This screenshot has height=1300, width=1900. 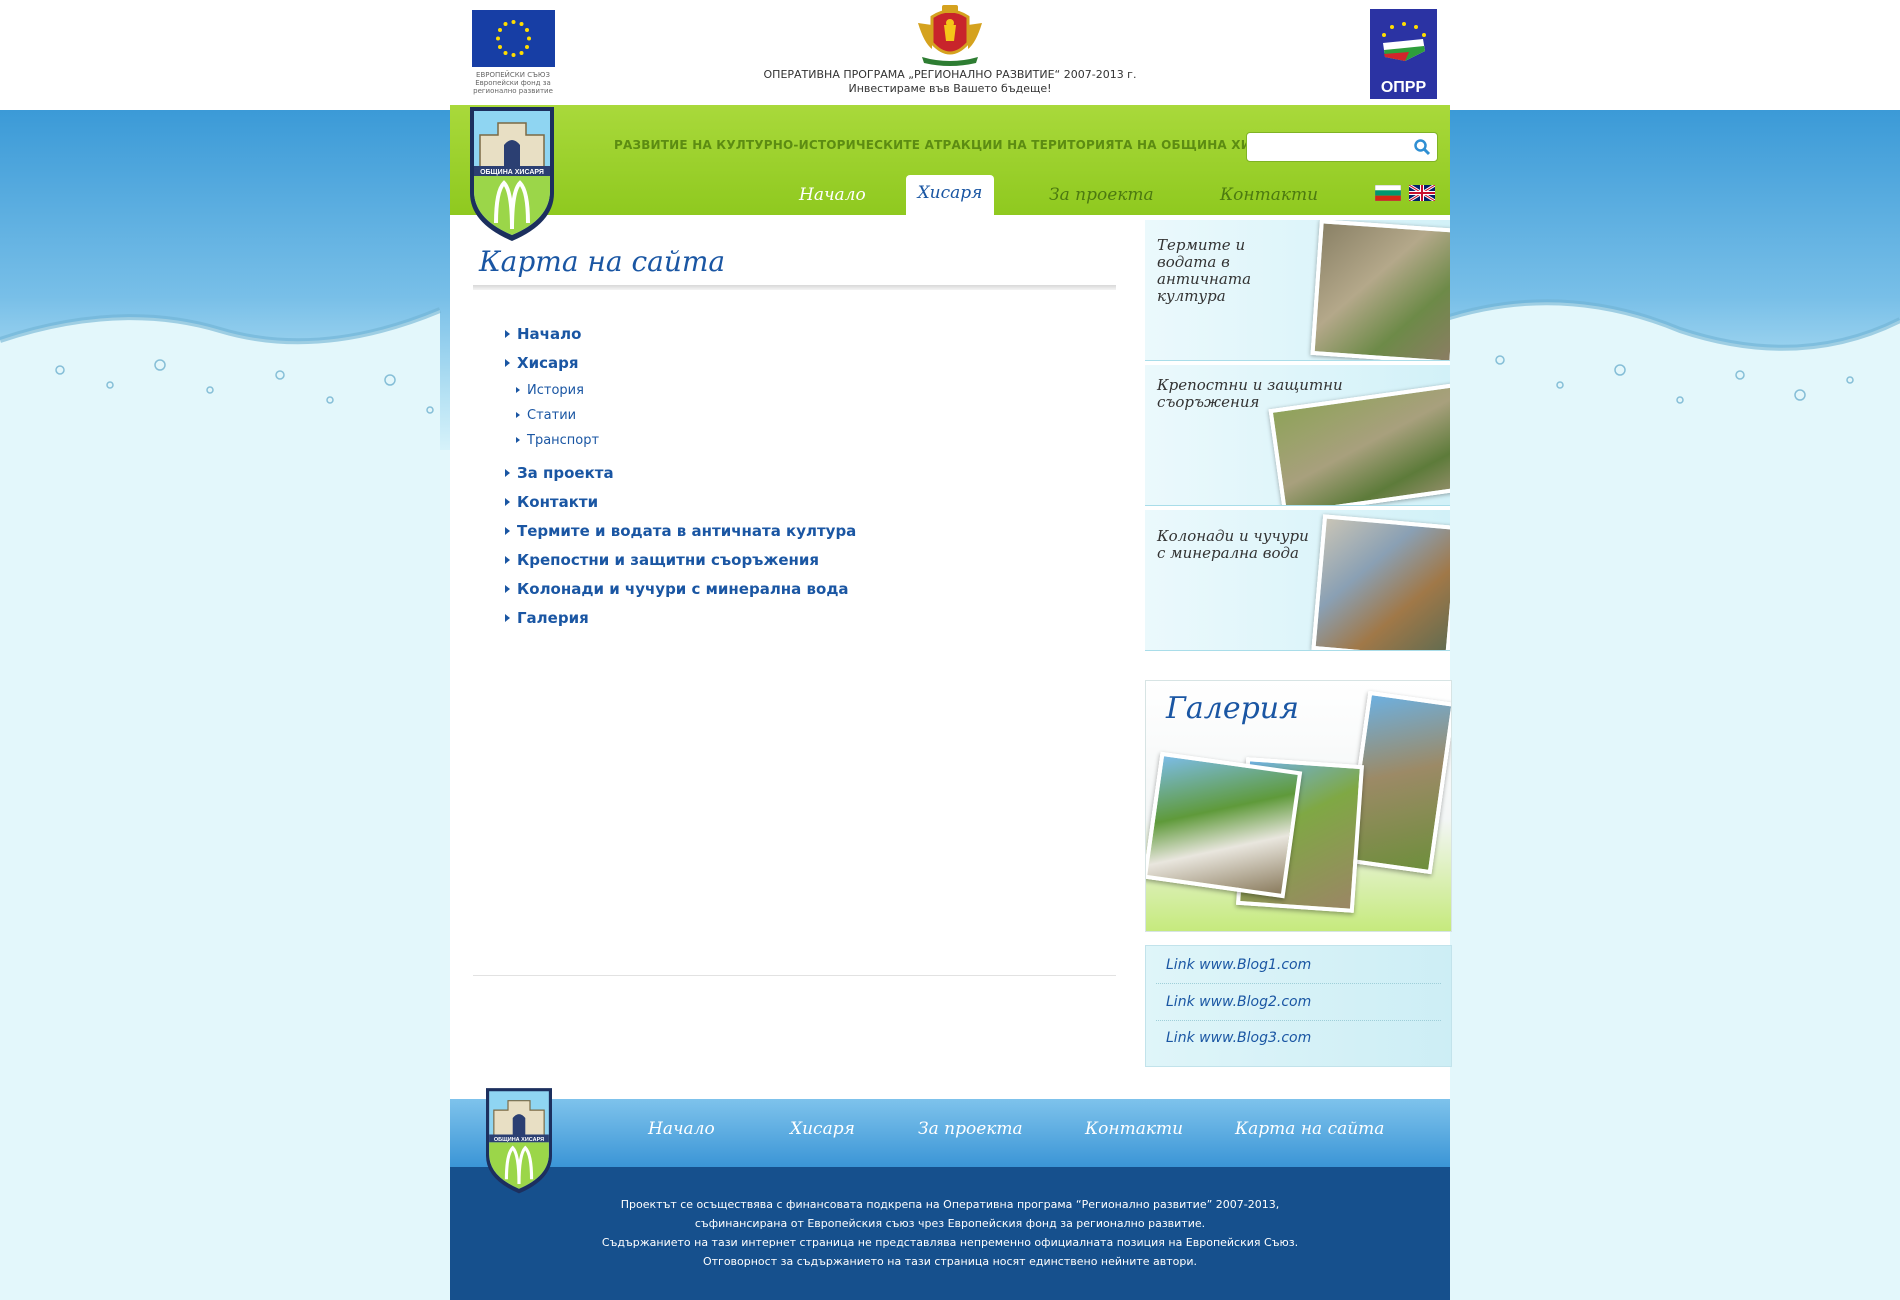 I want to click on sitemap-link-transport: Транспорт, so click(x=686, y=445).